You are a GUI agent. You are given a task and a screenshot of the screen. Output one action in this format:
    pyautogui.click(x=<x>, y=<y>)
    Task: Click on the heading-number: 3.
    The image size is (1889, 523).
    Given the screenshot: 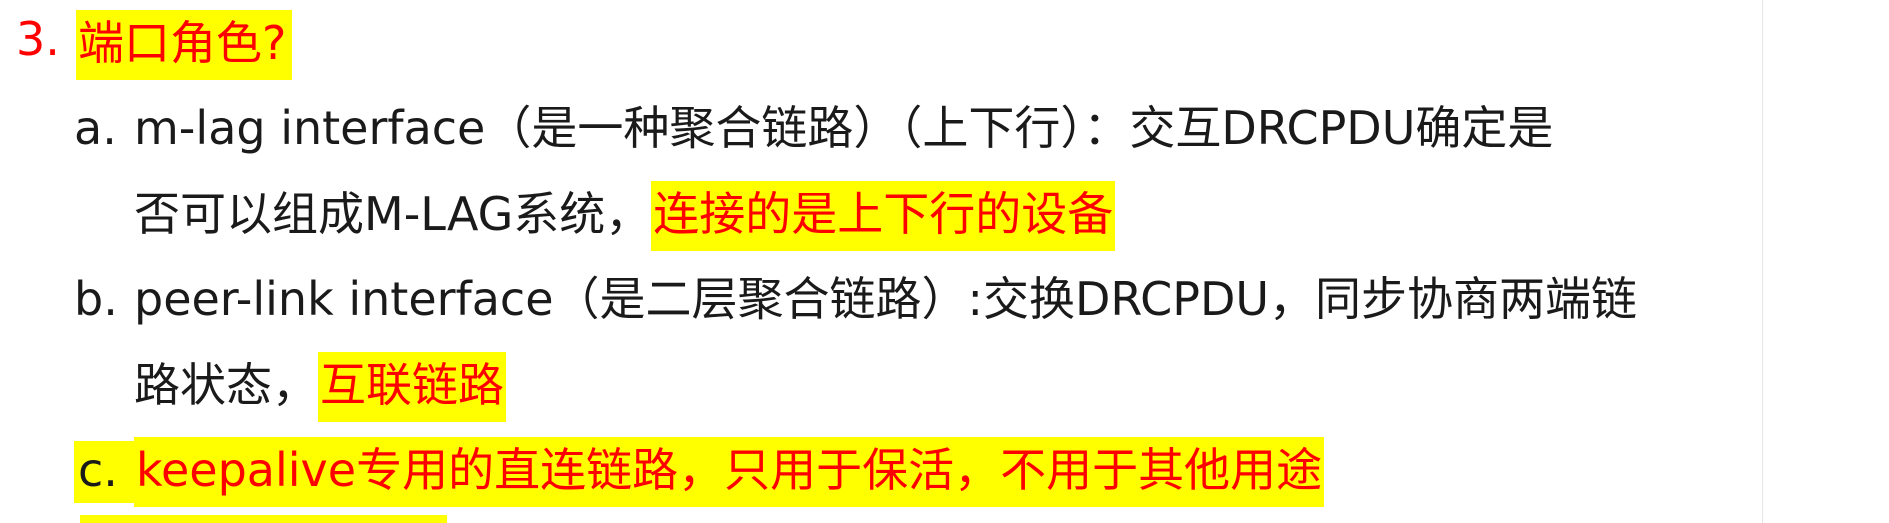 What is the action you would take?
    pyautogui.click(x=38, y=39)
    